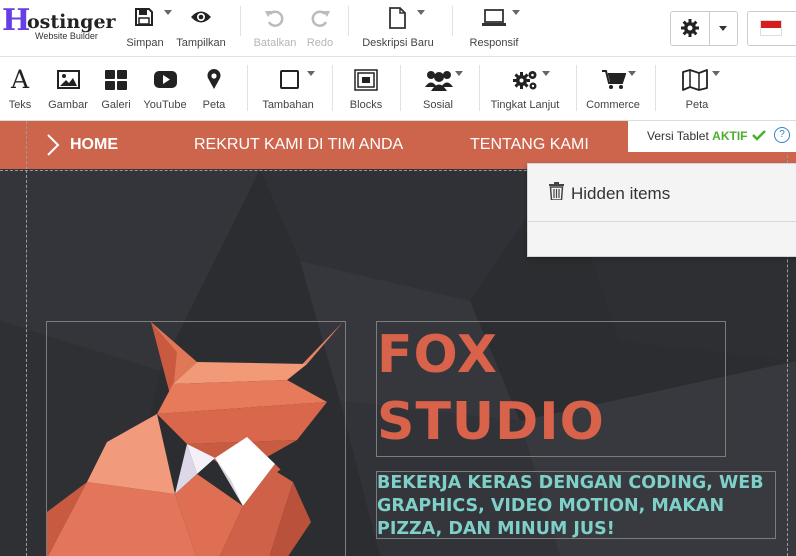 The image size is (796, 556). What do you see at coordinates (165, 91) in the screenshot?
I see `add-youtube-button: YouTube` at bounding box center [165, 91].